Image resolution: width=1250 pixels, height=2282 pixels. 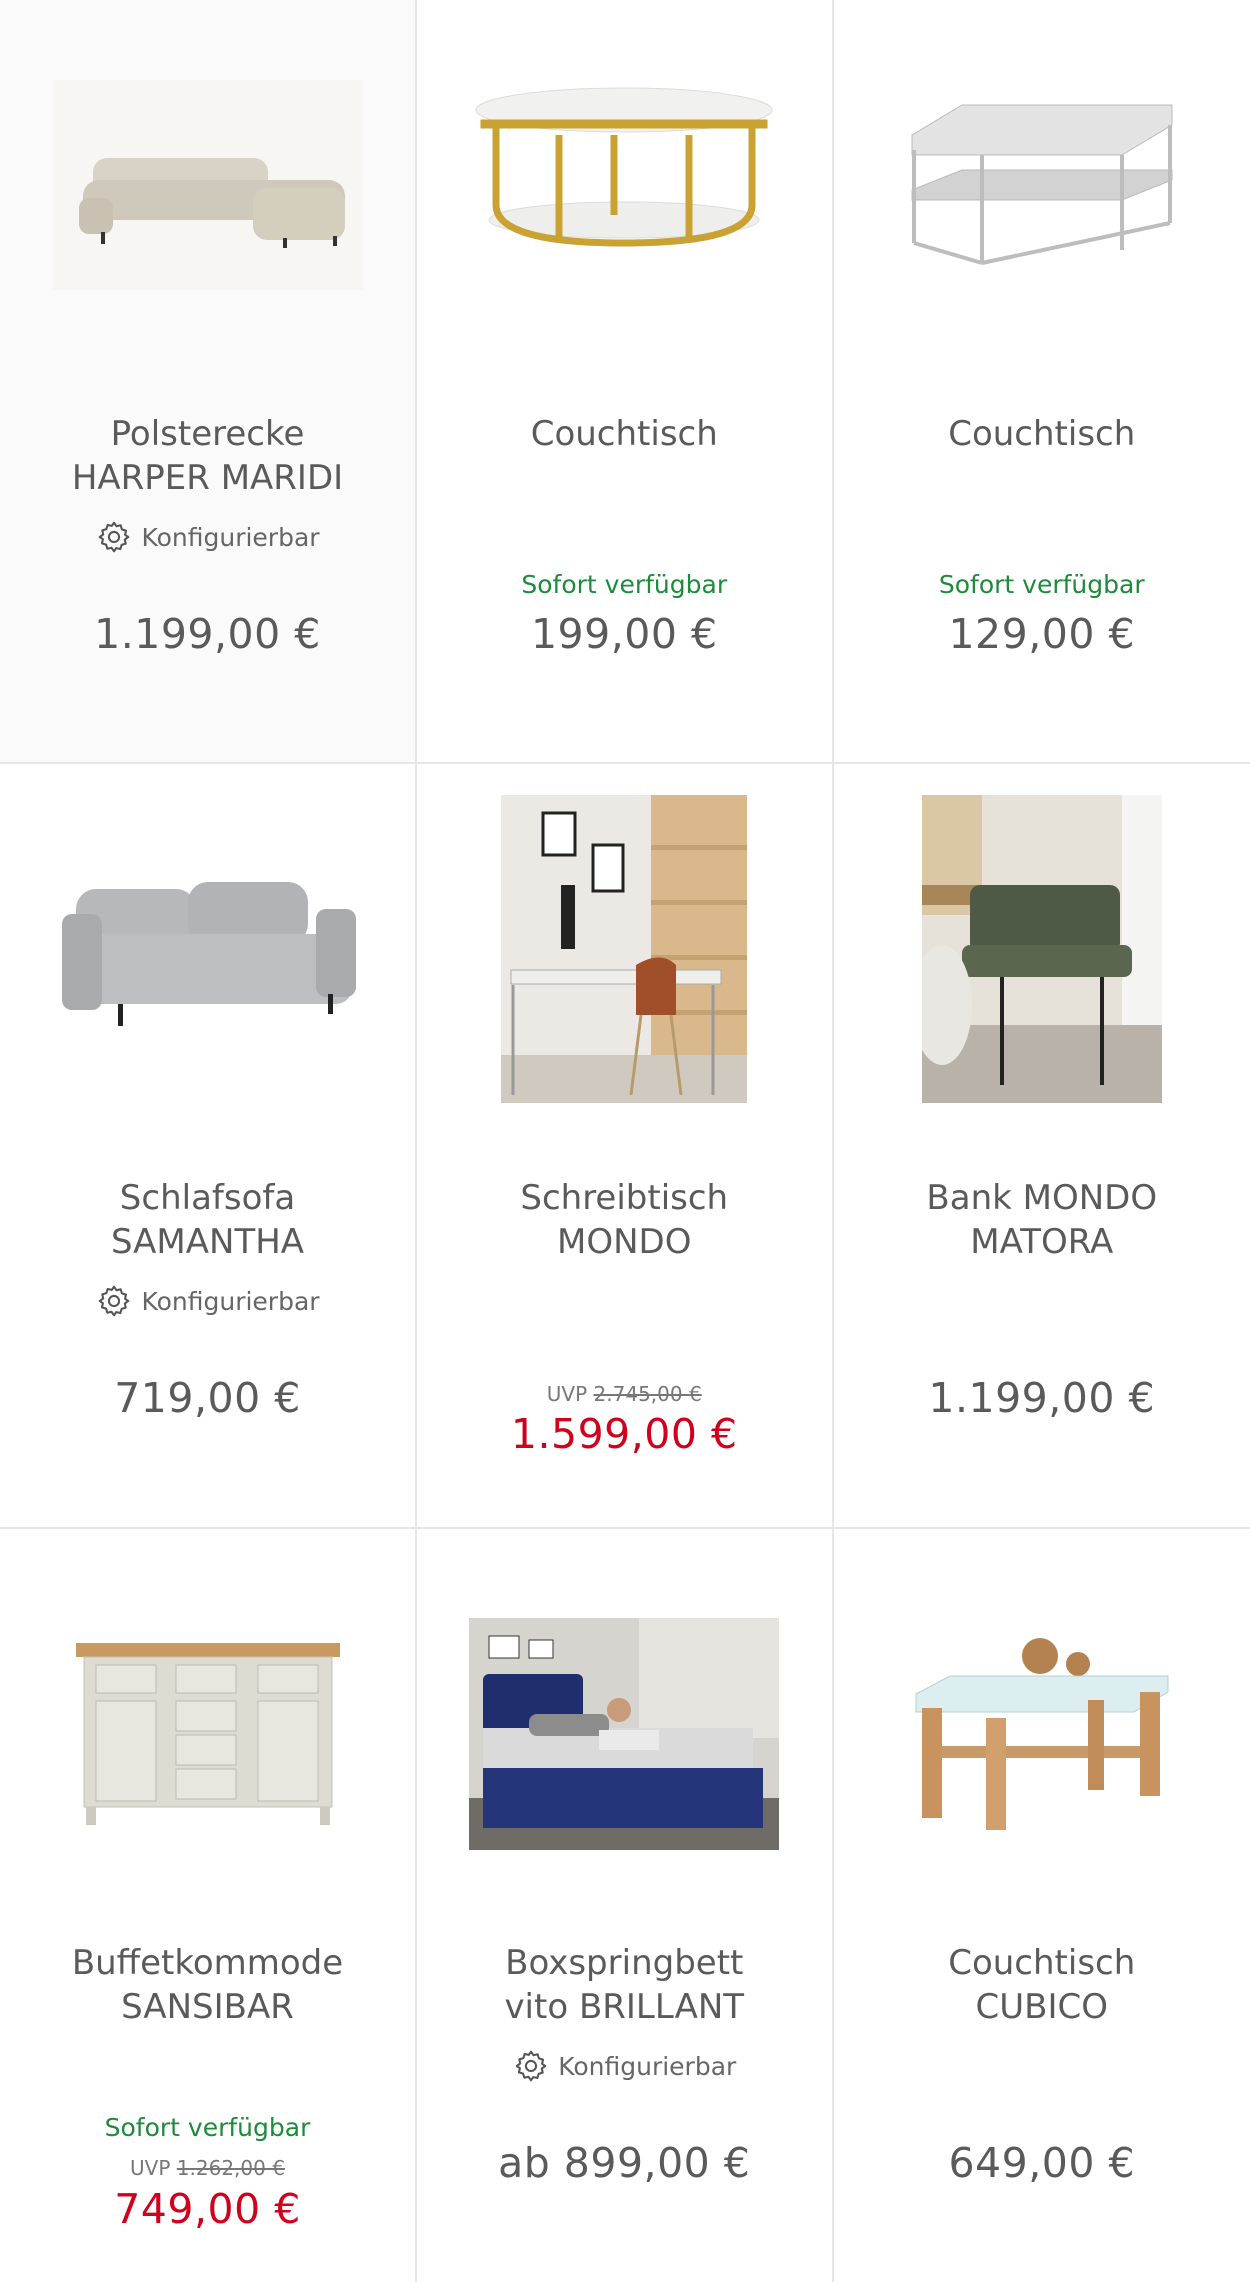 I want to click on product-card: Couchtisch Sofort verfügbar 129,00 €, so click(x=1041, y=382).